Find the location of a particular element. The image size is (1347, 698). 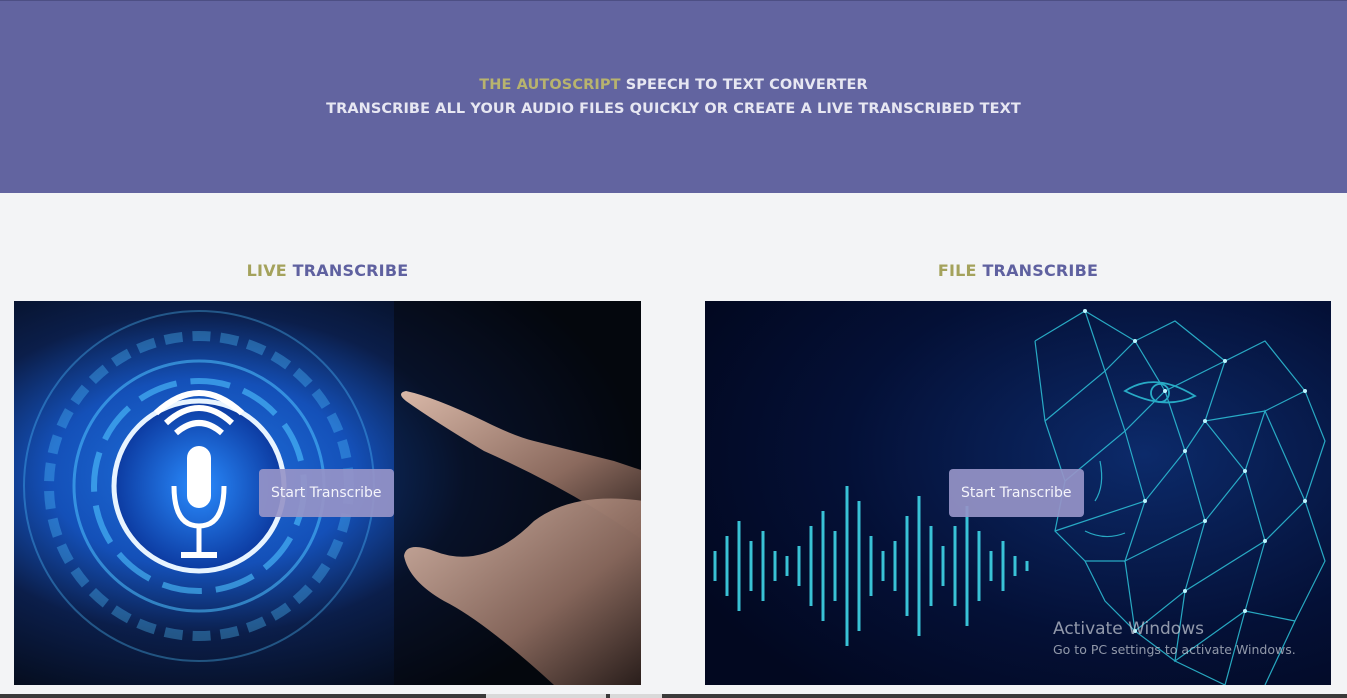

live-transcribe-title: LIVE TRANSCRIBE is located at coordinates (327, 270).